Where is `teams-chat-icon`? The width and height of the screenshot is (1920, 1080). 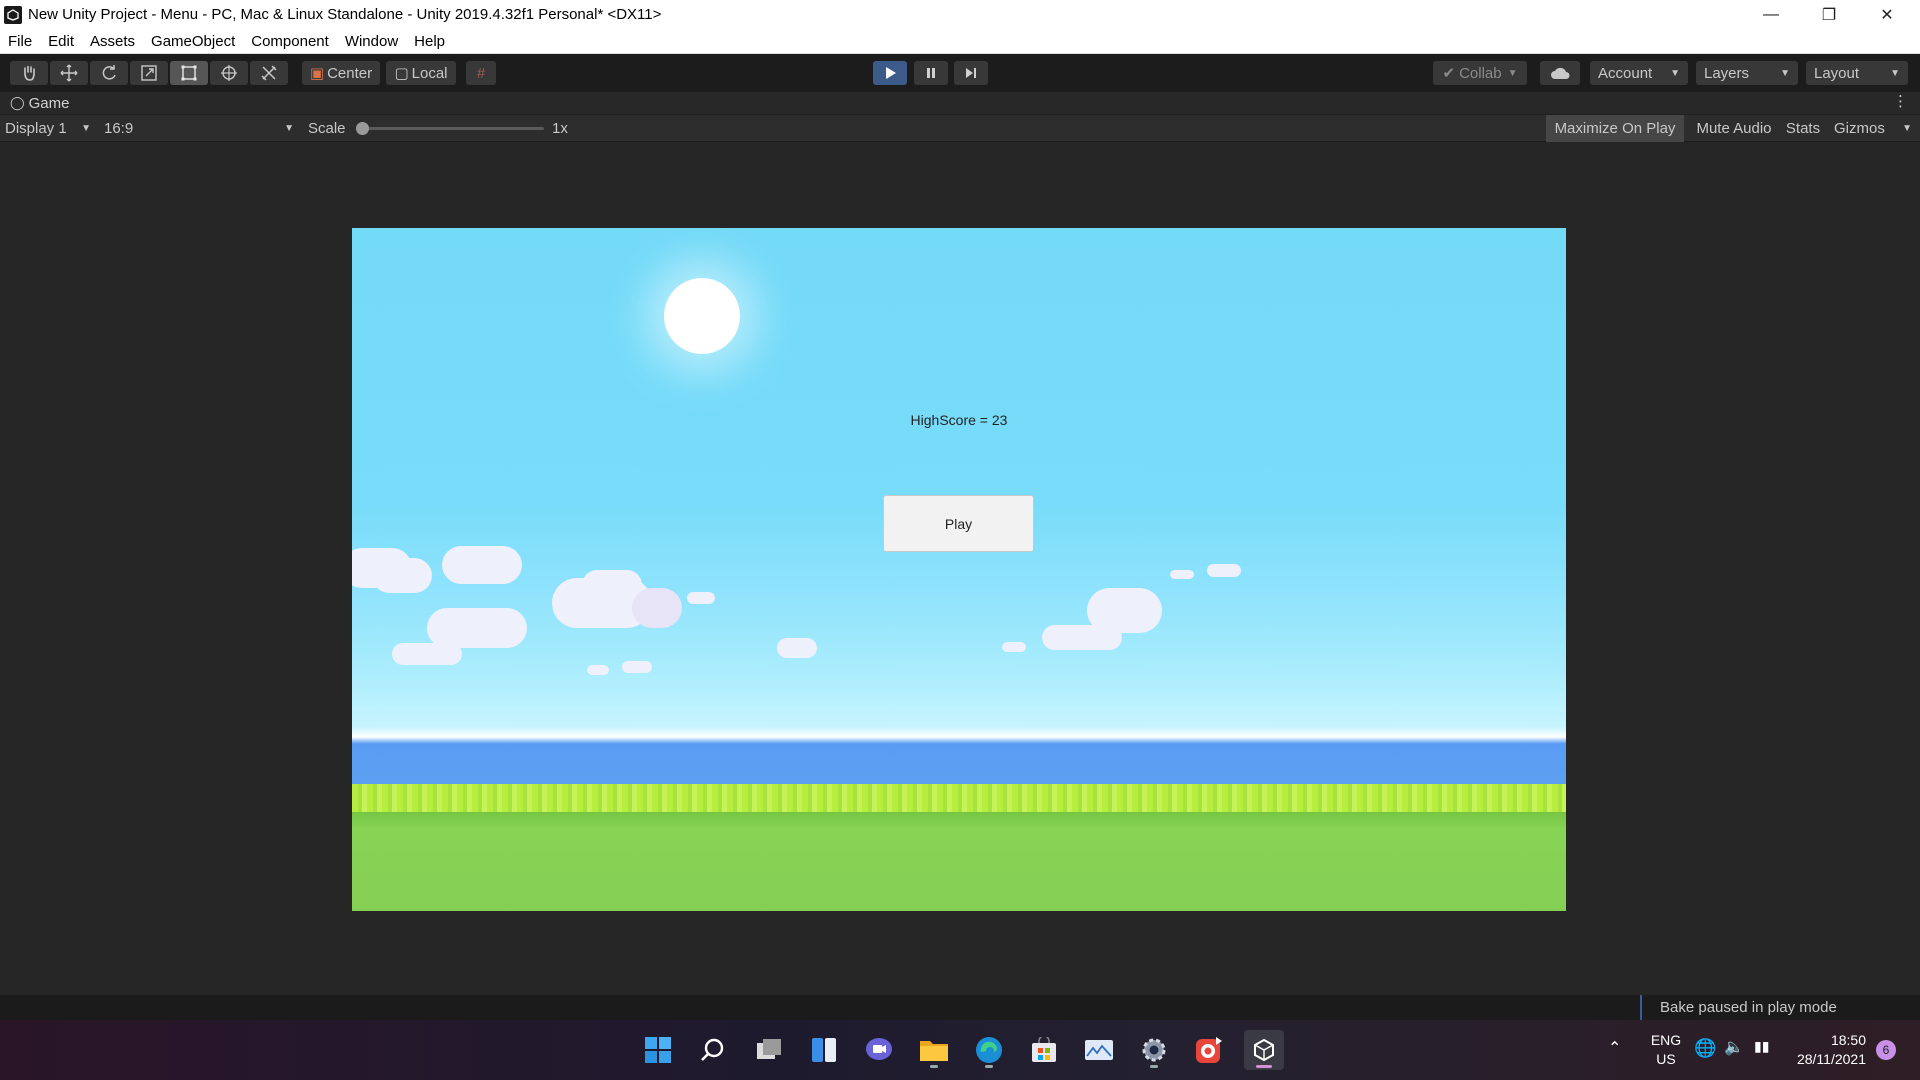 teams-chat-icon is located at coordinates (879, 1050).